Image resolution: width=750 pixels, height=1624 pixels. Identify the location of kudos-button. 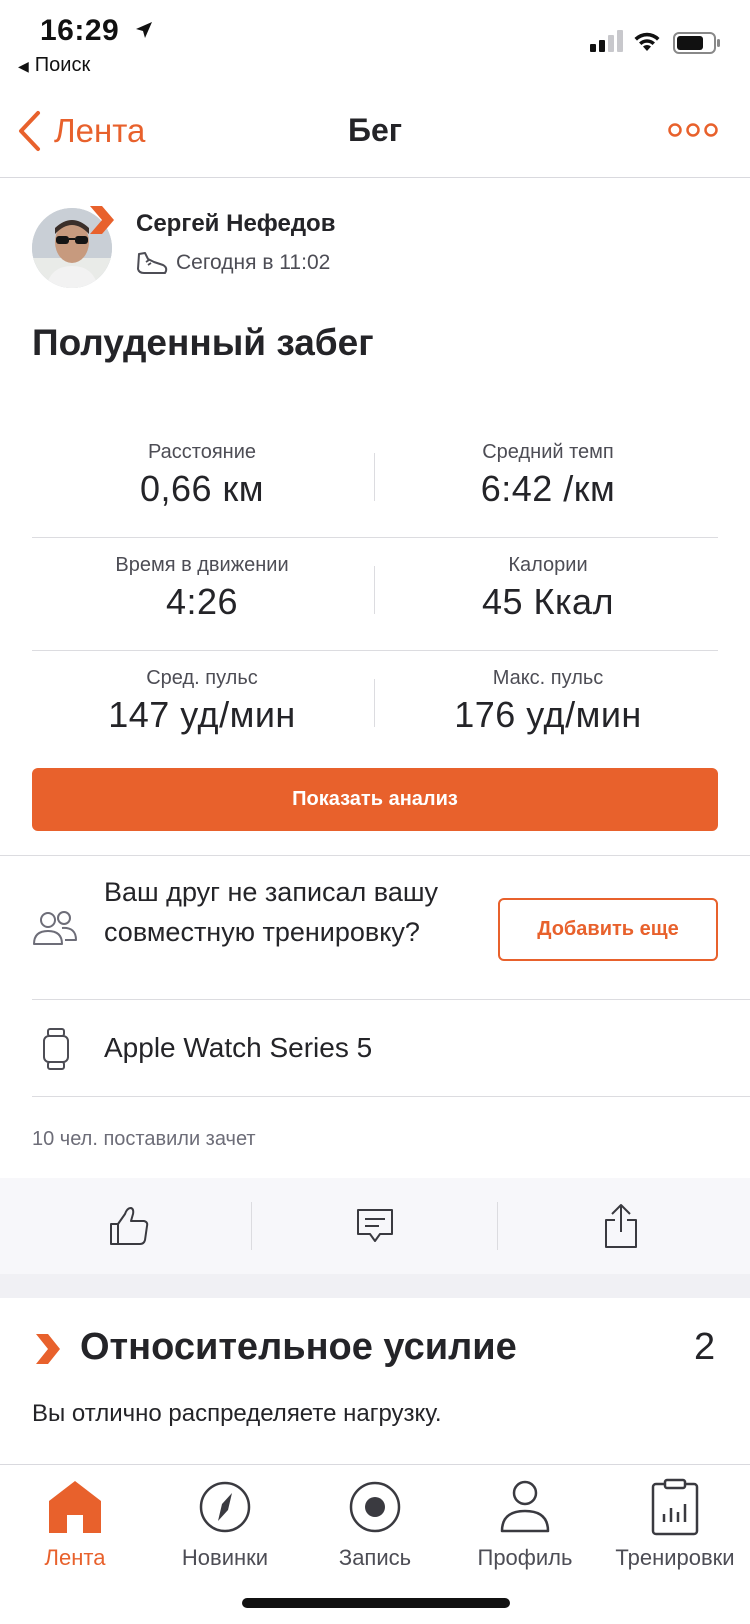
(128, 1226).